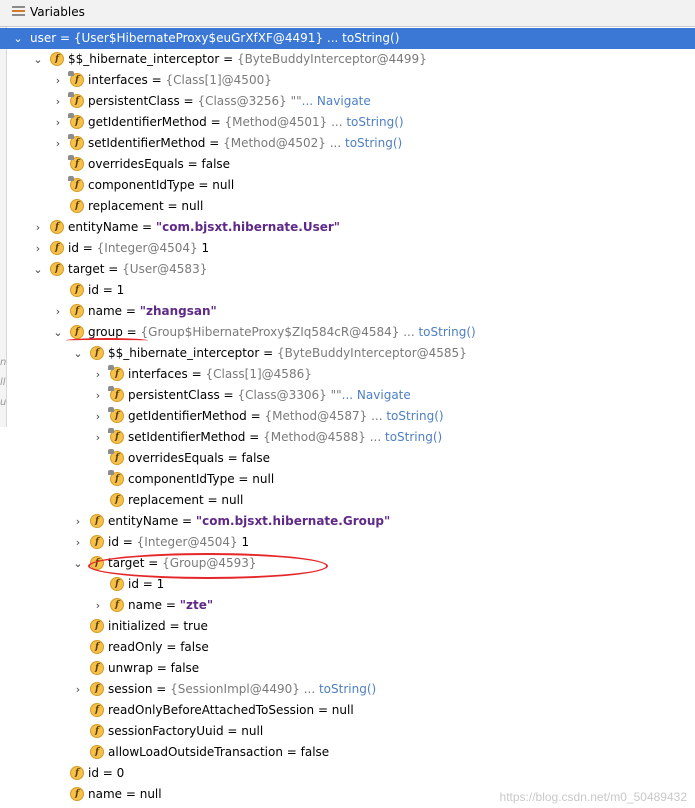 The width and height of the screenshot is (695, 808). What do you see at coordinates (347, 479) in the screenshot?
I see `tree-row-group-component-id-type: f componentIdType = null` at bounding box center [347, 479].